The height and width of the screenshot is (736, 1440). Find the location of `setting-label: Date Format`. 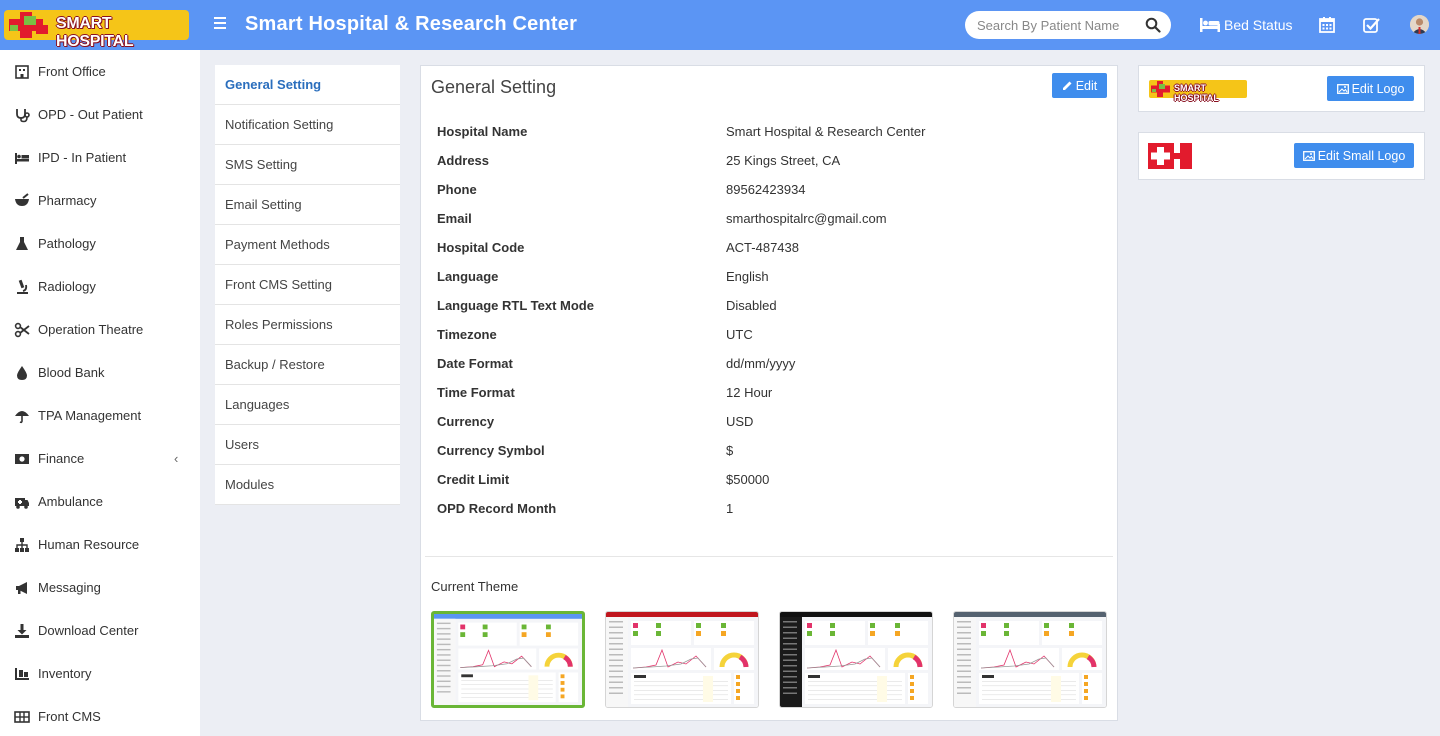

setting-label: Date Format is located at coordinates (475, 363).